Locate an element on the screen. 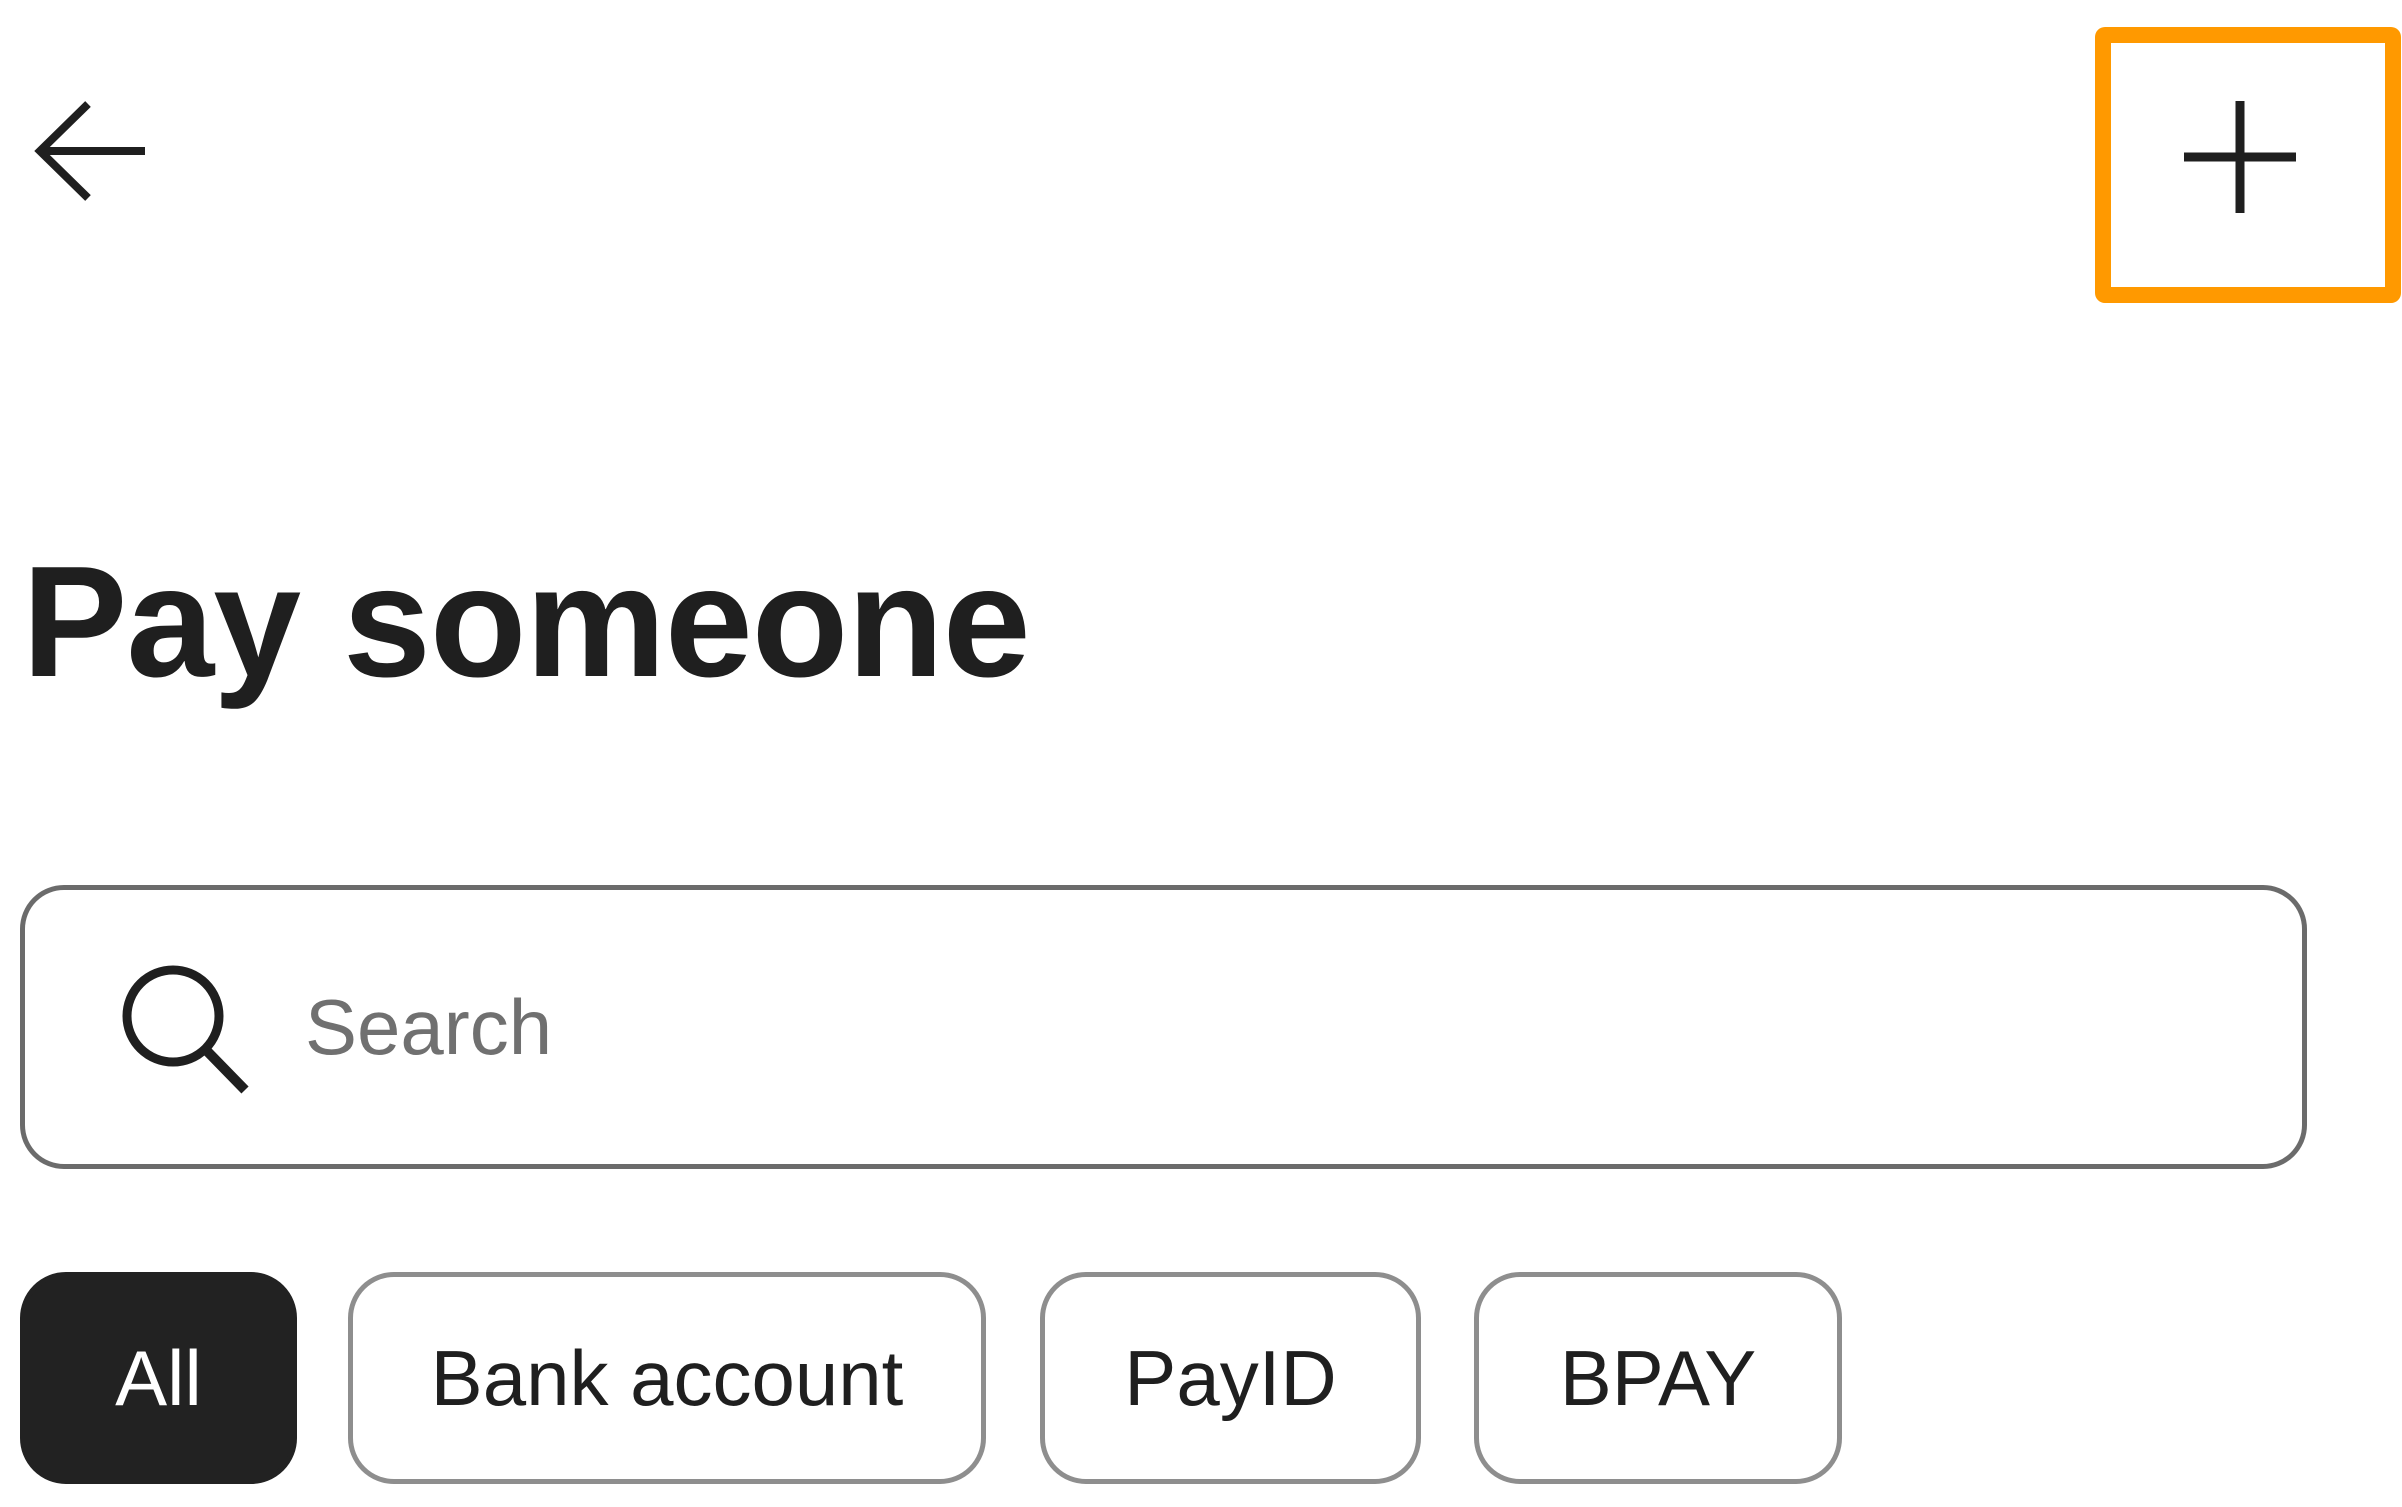 This screenshot has width=2402, height=1507. search-input is located at coordinates (1255, 1027).